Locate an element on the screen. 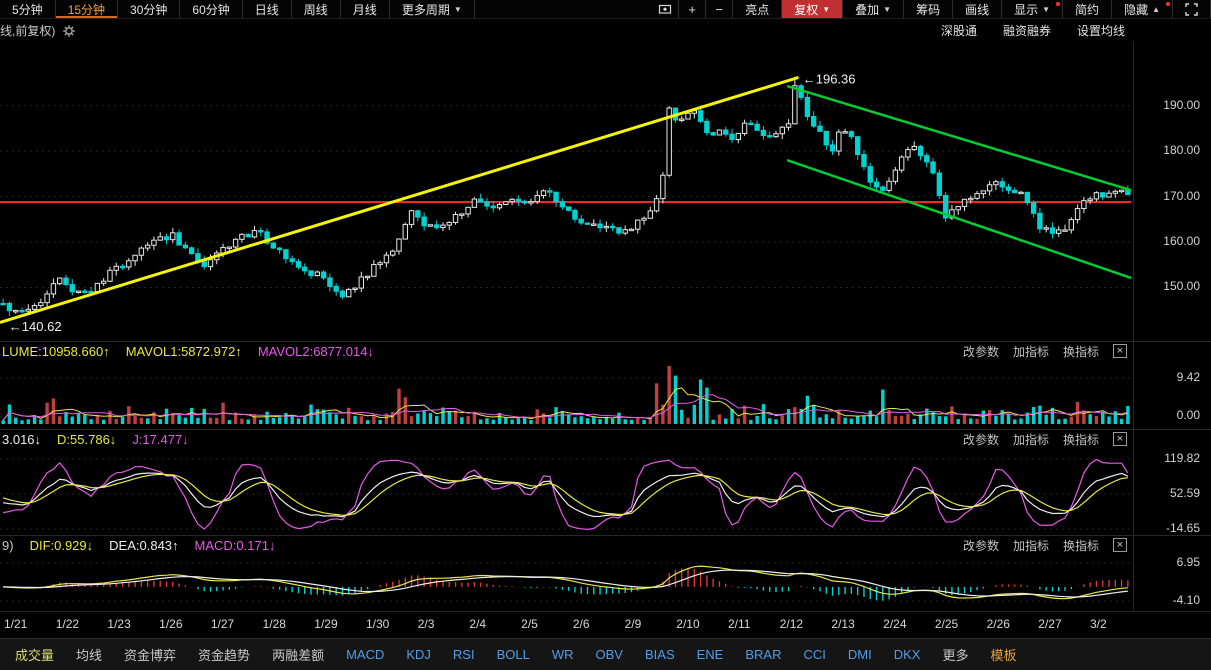 The width and height of the screenshot is (1211, 670). period-tab-30min: 30分钟 is located at coordinates (149, 9).